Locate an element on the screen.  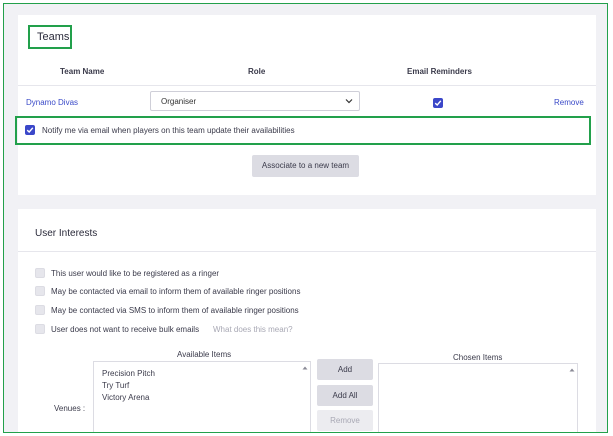
contact-sms-checkbox is located at coordinates (40, 310).